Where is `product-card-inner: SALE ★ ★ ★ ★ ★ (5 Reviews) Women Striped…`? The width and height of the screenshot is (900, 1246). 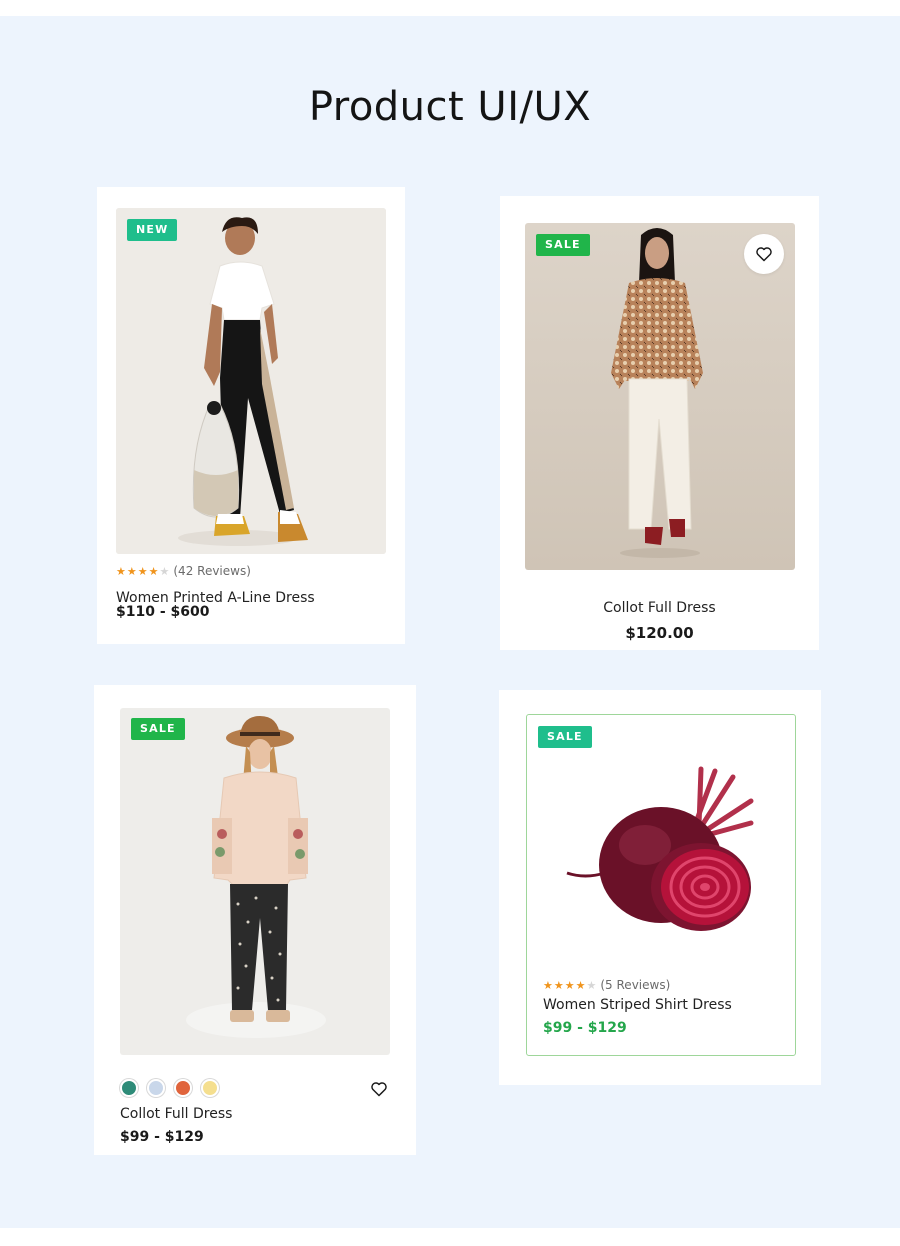 product-card-inner: SALE ★ ★ ★ ★ ★ (5 Reviews) Women Striped… is located at coordinates (661, 885).